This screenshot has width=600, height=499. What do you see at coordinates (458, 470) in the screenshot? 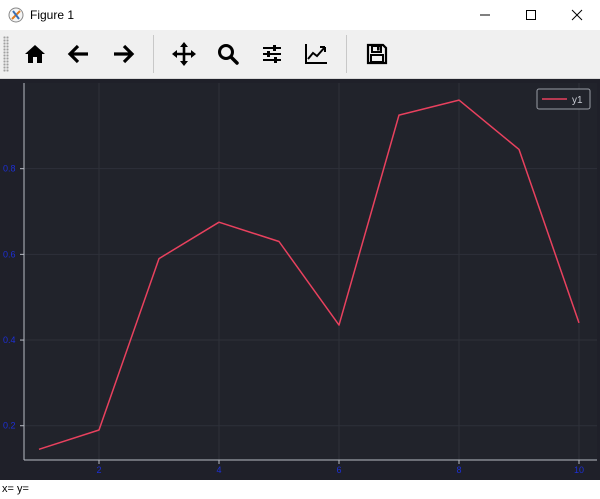
I see `x-tick-label: 8` at bounding box center [458, 470].